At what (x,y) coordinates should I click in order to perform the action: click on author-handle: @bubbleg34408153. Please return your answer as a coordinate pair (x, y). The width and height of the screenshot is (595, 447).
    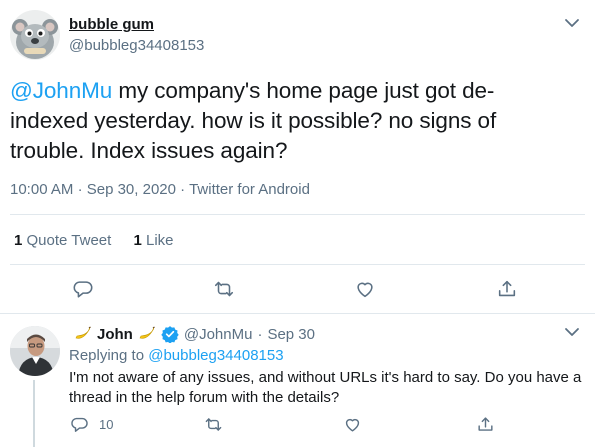
    Looking at the image, I should click on (137, 45).